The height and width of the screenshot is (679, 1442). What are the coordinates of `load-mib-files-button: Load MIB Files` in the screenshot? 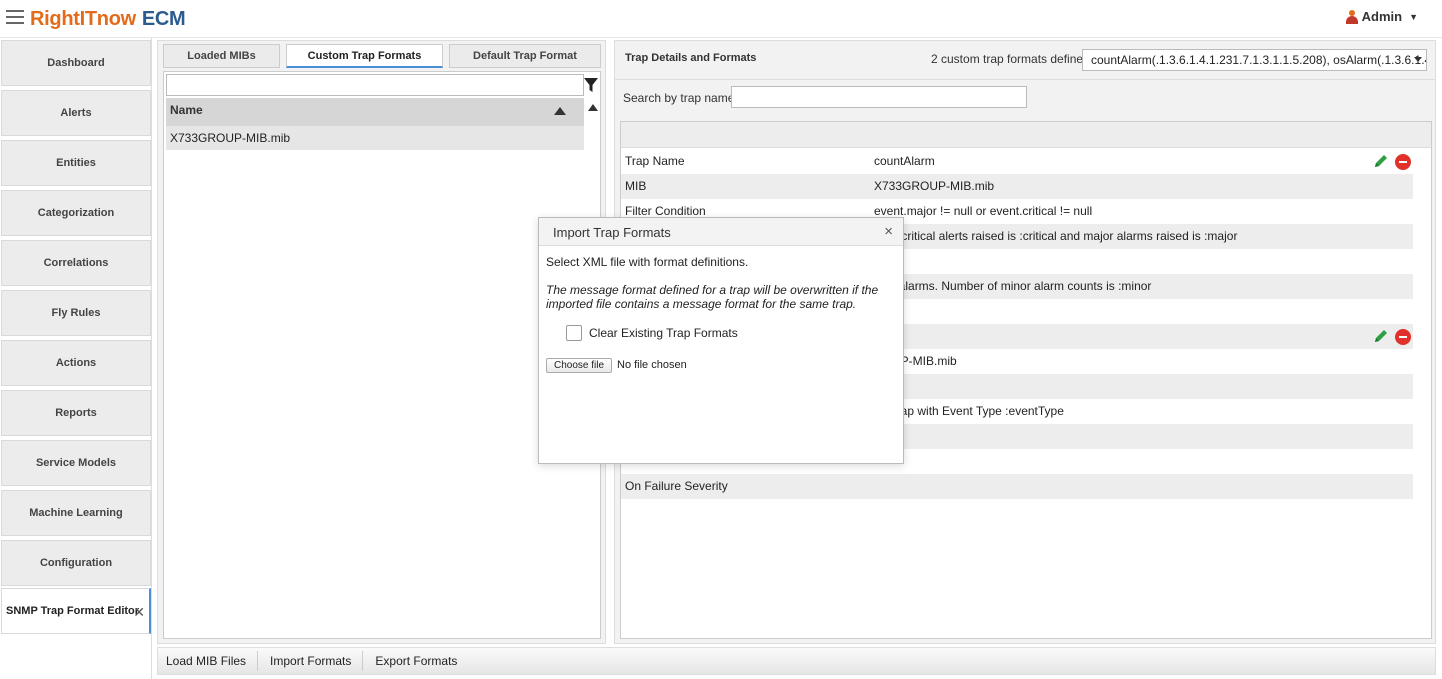 It's located at (208, 661).